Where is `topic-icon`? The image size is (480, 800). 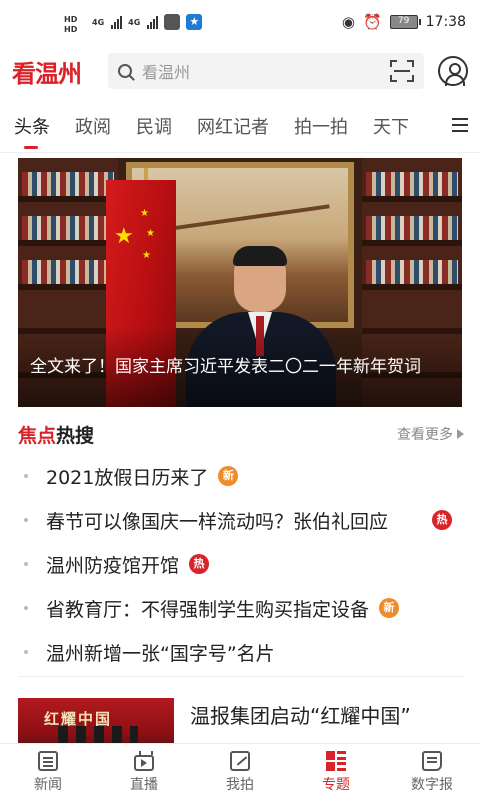 topic-icon is located at coordinates (336, 760).